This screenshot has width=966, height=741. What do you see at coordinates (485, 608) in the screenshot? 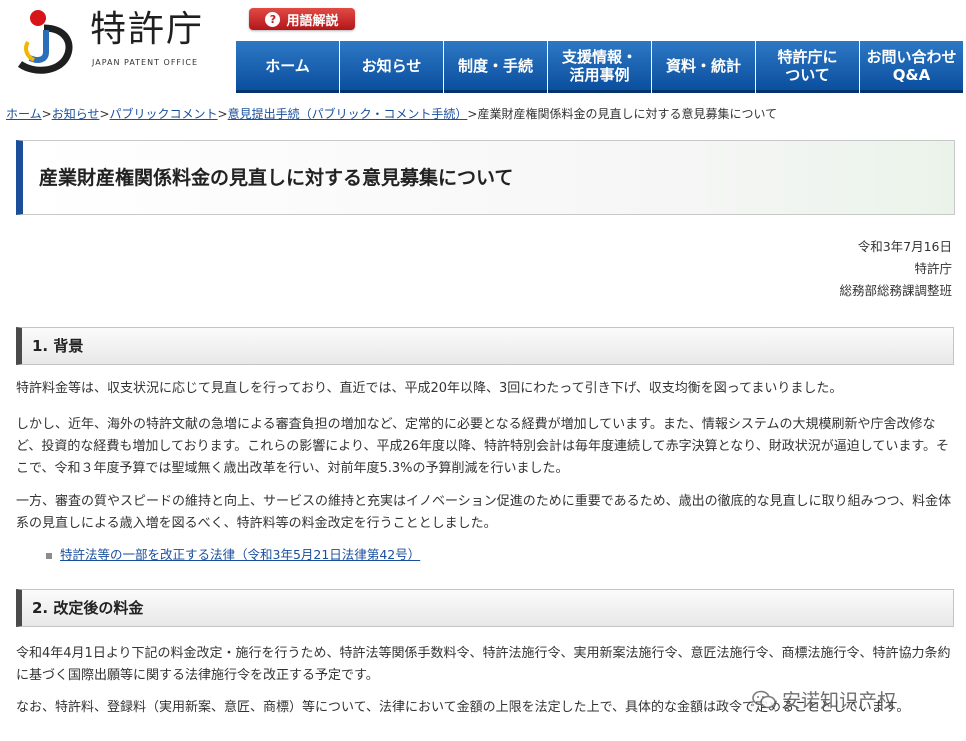
I see `section-heading-fees: 2. 改定後の料金` at bounding box center [485, 608].